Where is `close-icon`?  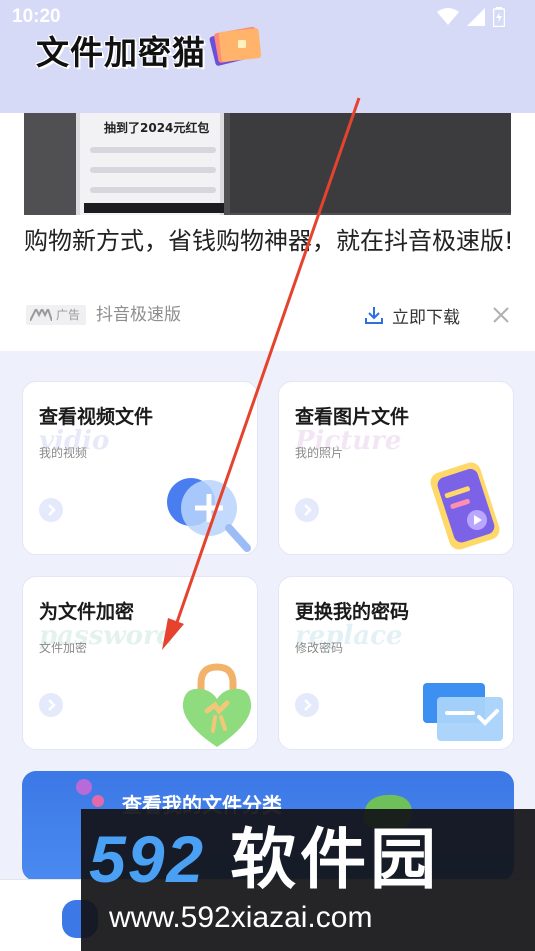
close-icon is located at coordinates (501, 315).